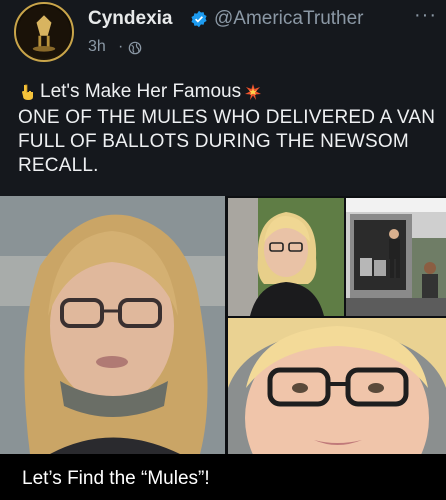 Image resolution: width=446 pixels, height=500 pixels. I want to click on media-caption-bar: Let’s Find the “Mules”!, so click(223, 477).